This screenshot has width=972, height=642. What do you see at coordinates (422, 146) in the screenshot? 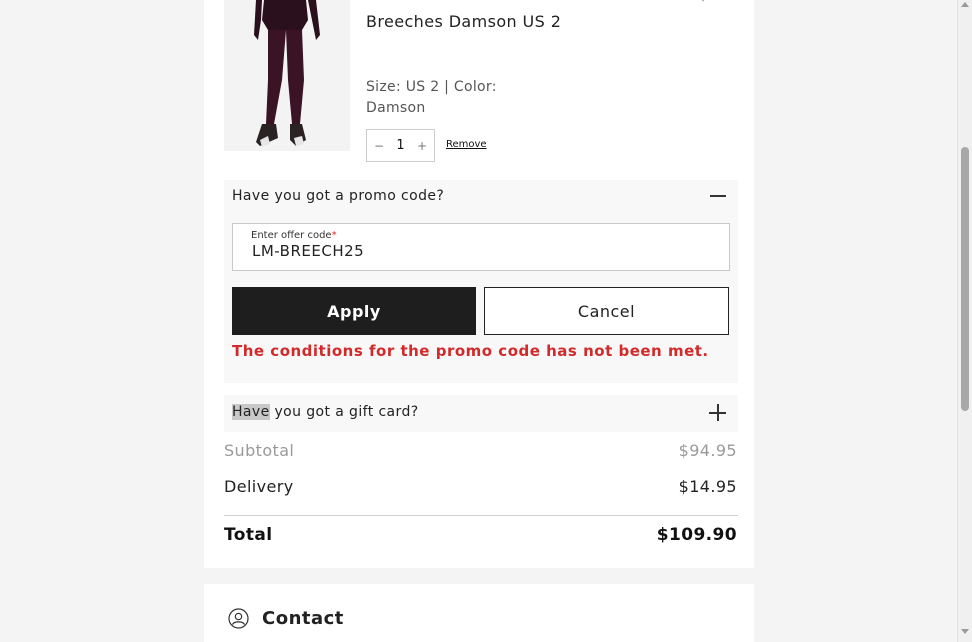
I see `increase-quantity-button: +` at bounding box center [422, 146].